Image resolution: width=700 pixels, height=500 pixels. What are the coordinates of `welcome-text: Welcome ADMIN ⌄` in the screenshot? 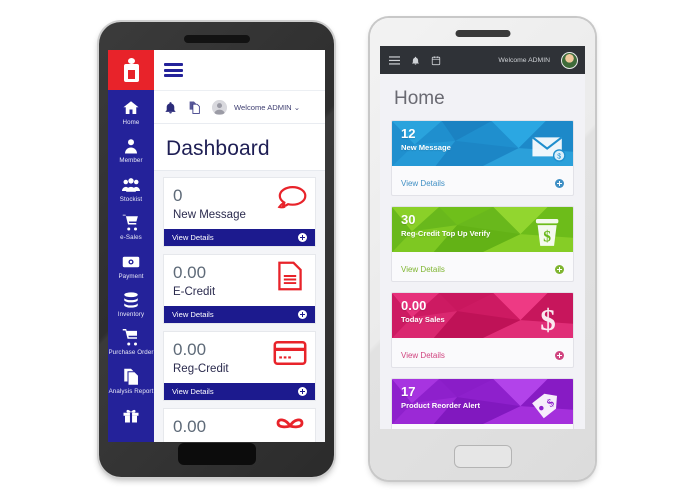 It's located at (267, 107).